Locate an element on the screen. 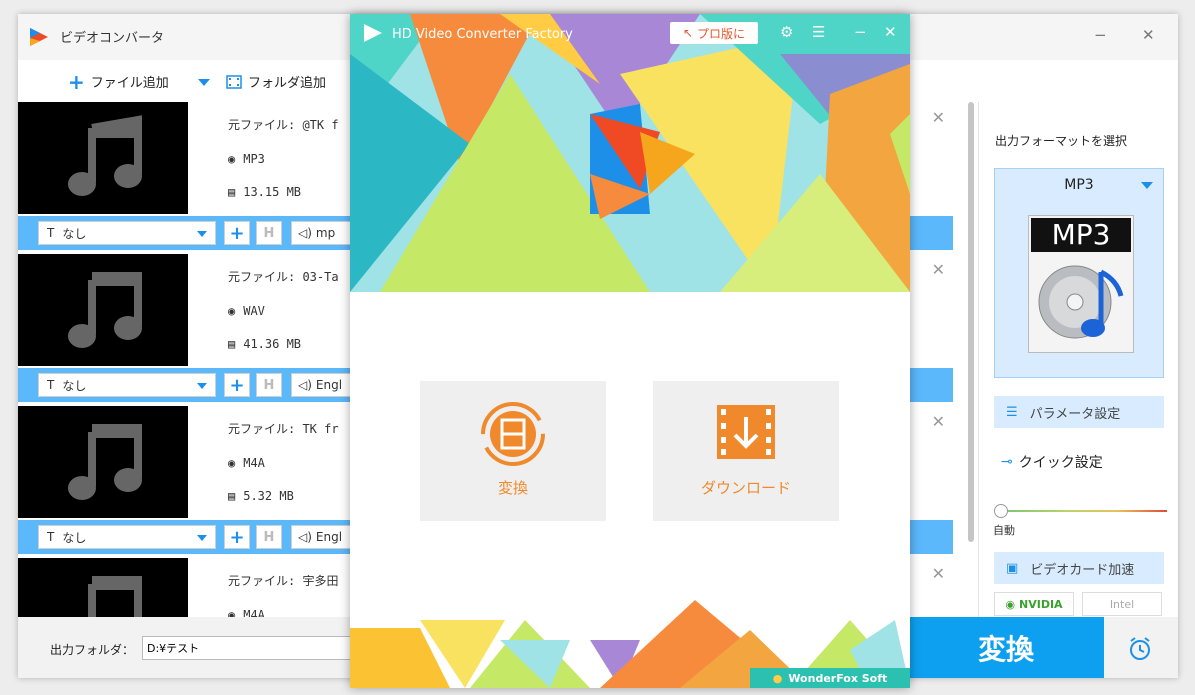 The image size is (1195, 695). menu-list-icon: ☰ is located at coordinates (818, 32).